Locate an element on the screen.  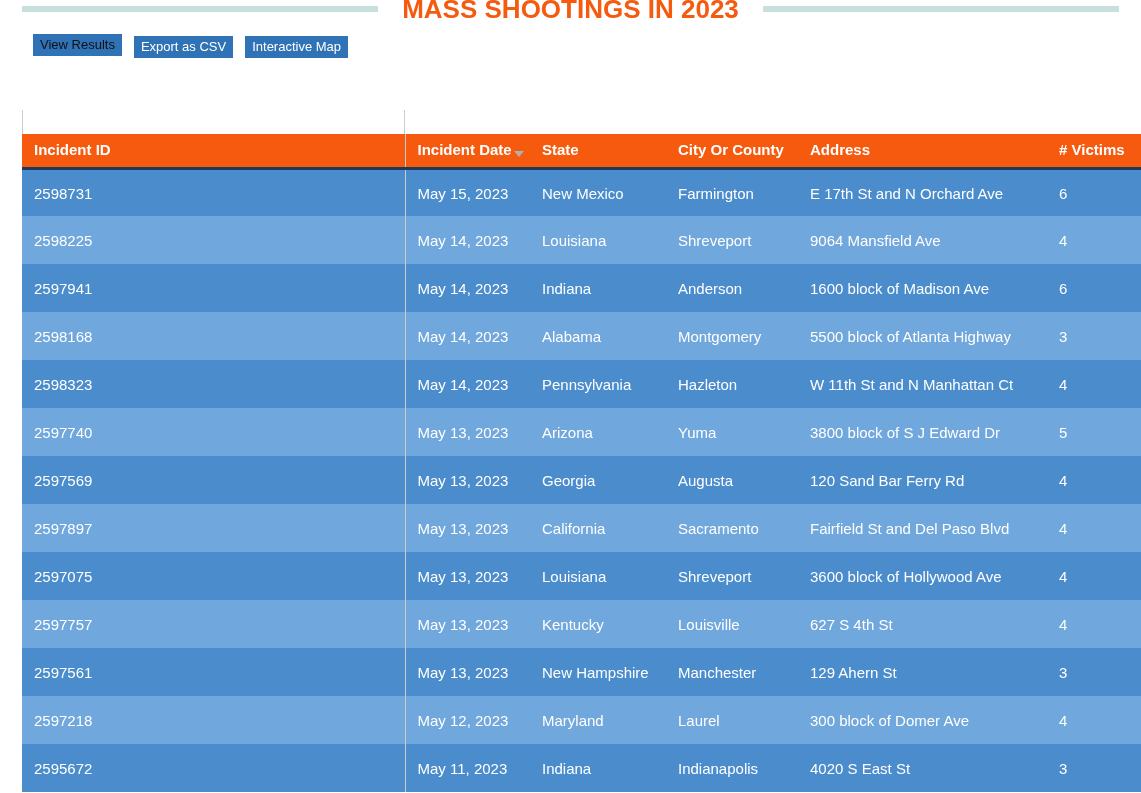
table-cell: Manchester is located at coordinates (717, 672).